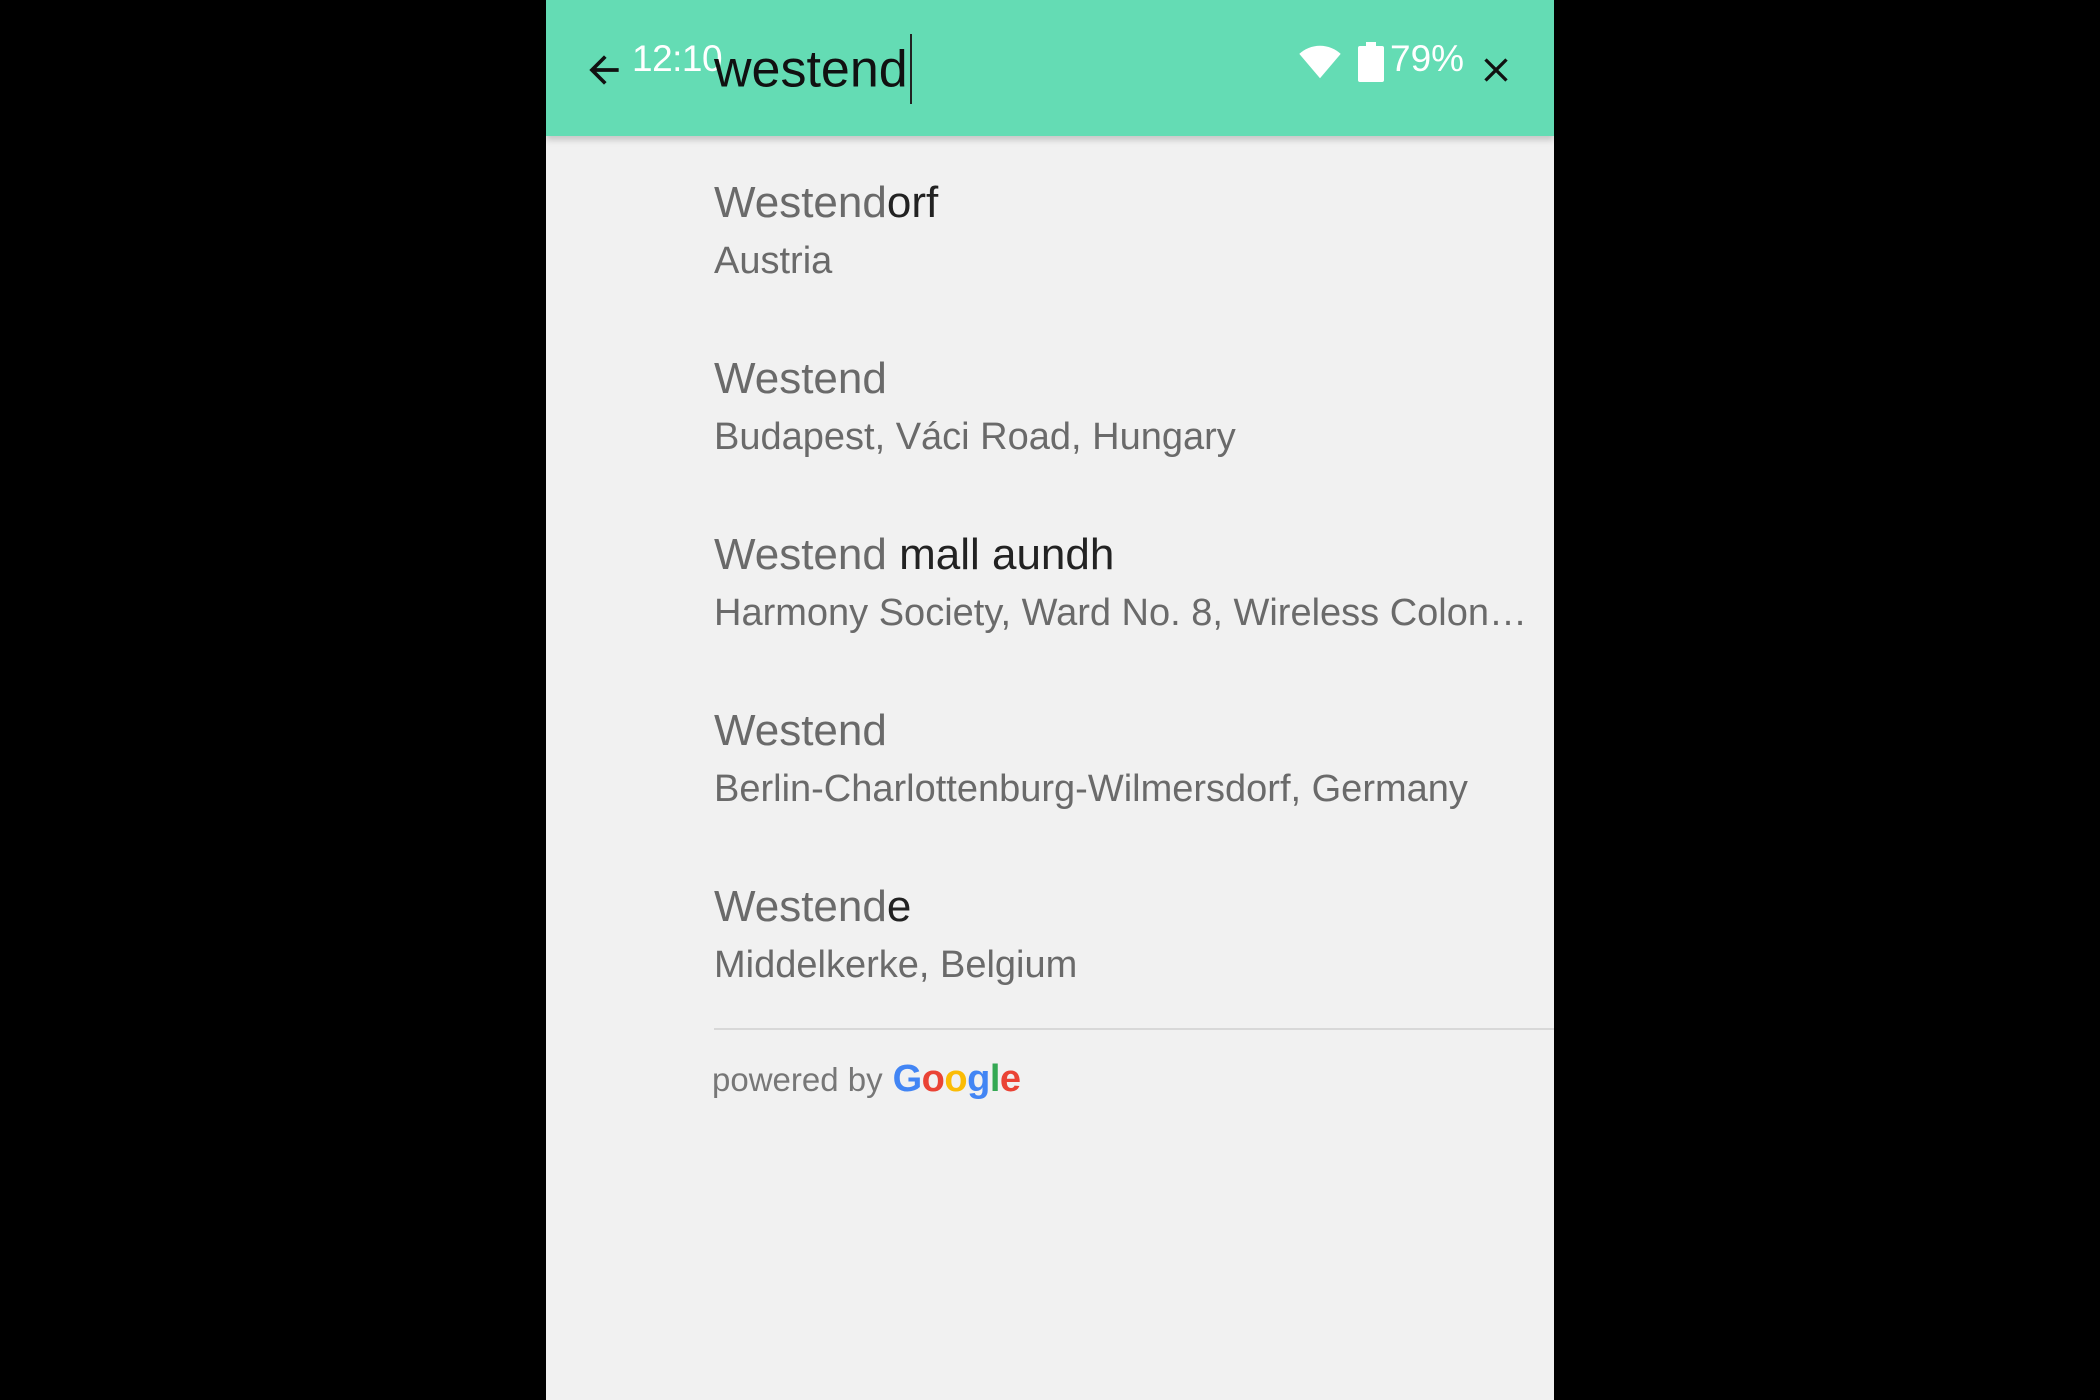 The image size is (2100, 1400). Describe the element at coordinates (896, 965) in the screenshot. I see `result-address: Middelkerke, Belgium` at that location.